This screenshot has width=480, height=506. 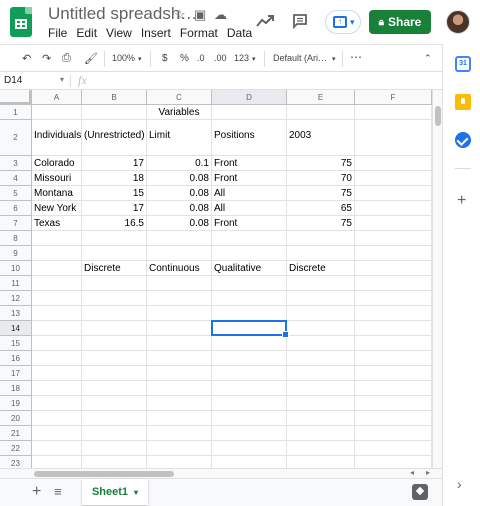 What do you see at coordinates (220, 15) in the screenshot?
I see `cloud-status-icon: ☁` at bounding box center [220, 15].